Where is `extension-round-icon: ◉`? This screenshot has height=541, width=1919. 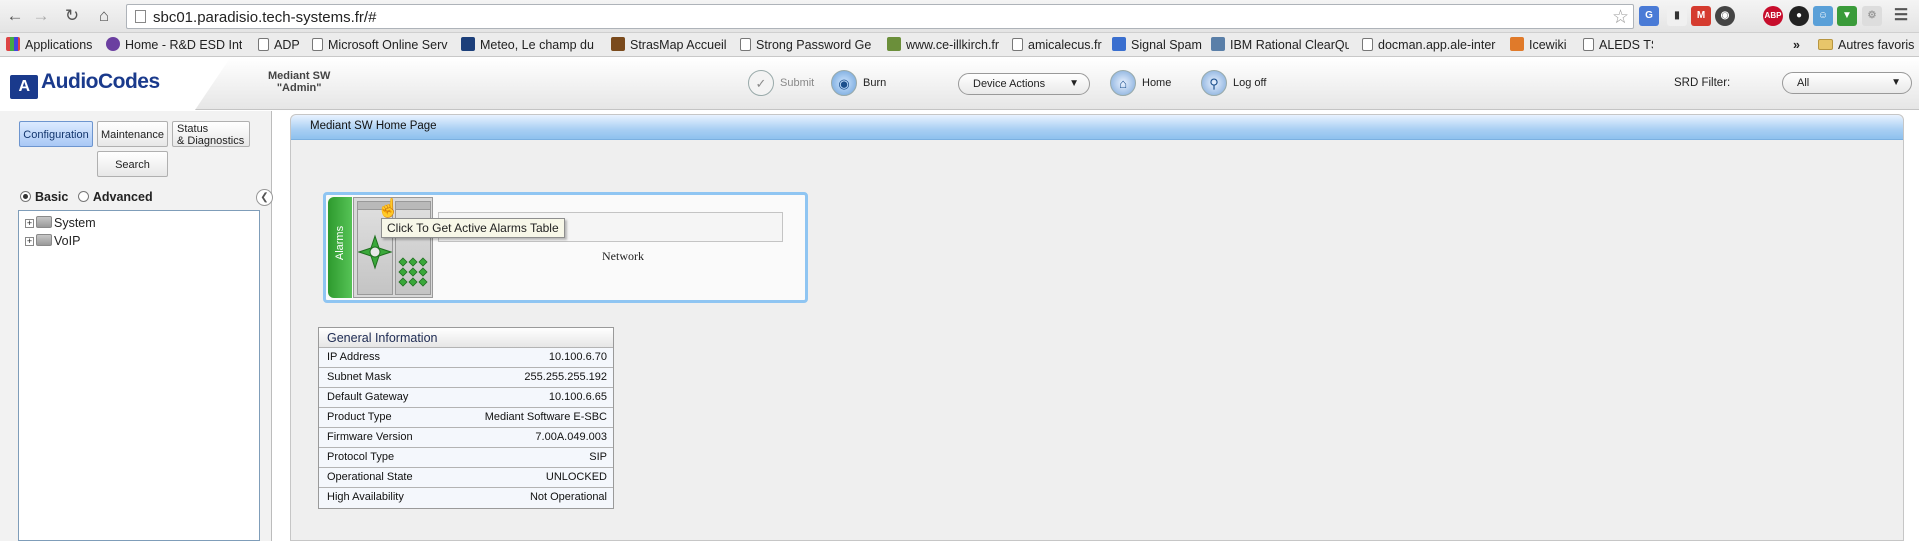
extension-round-icon: ◉ is located at coordinates (1725, 16).